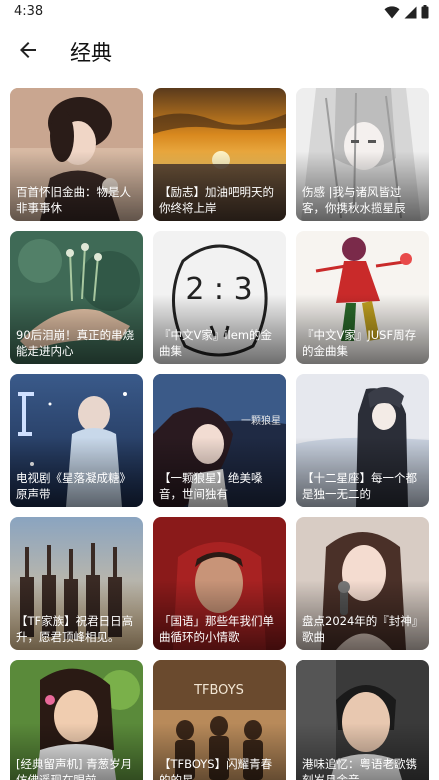 This screenshot has width=439, height=780. What do you see at coordinates (216, 343) in the screenshot?
I see `playlist-title: 『中文V家』ilem的金曲集` at bounding box center [216, 343].